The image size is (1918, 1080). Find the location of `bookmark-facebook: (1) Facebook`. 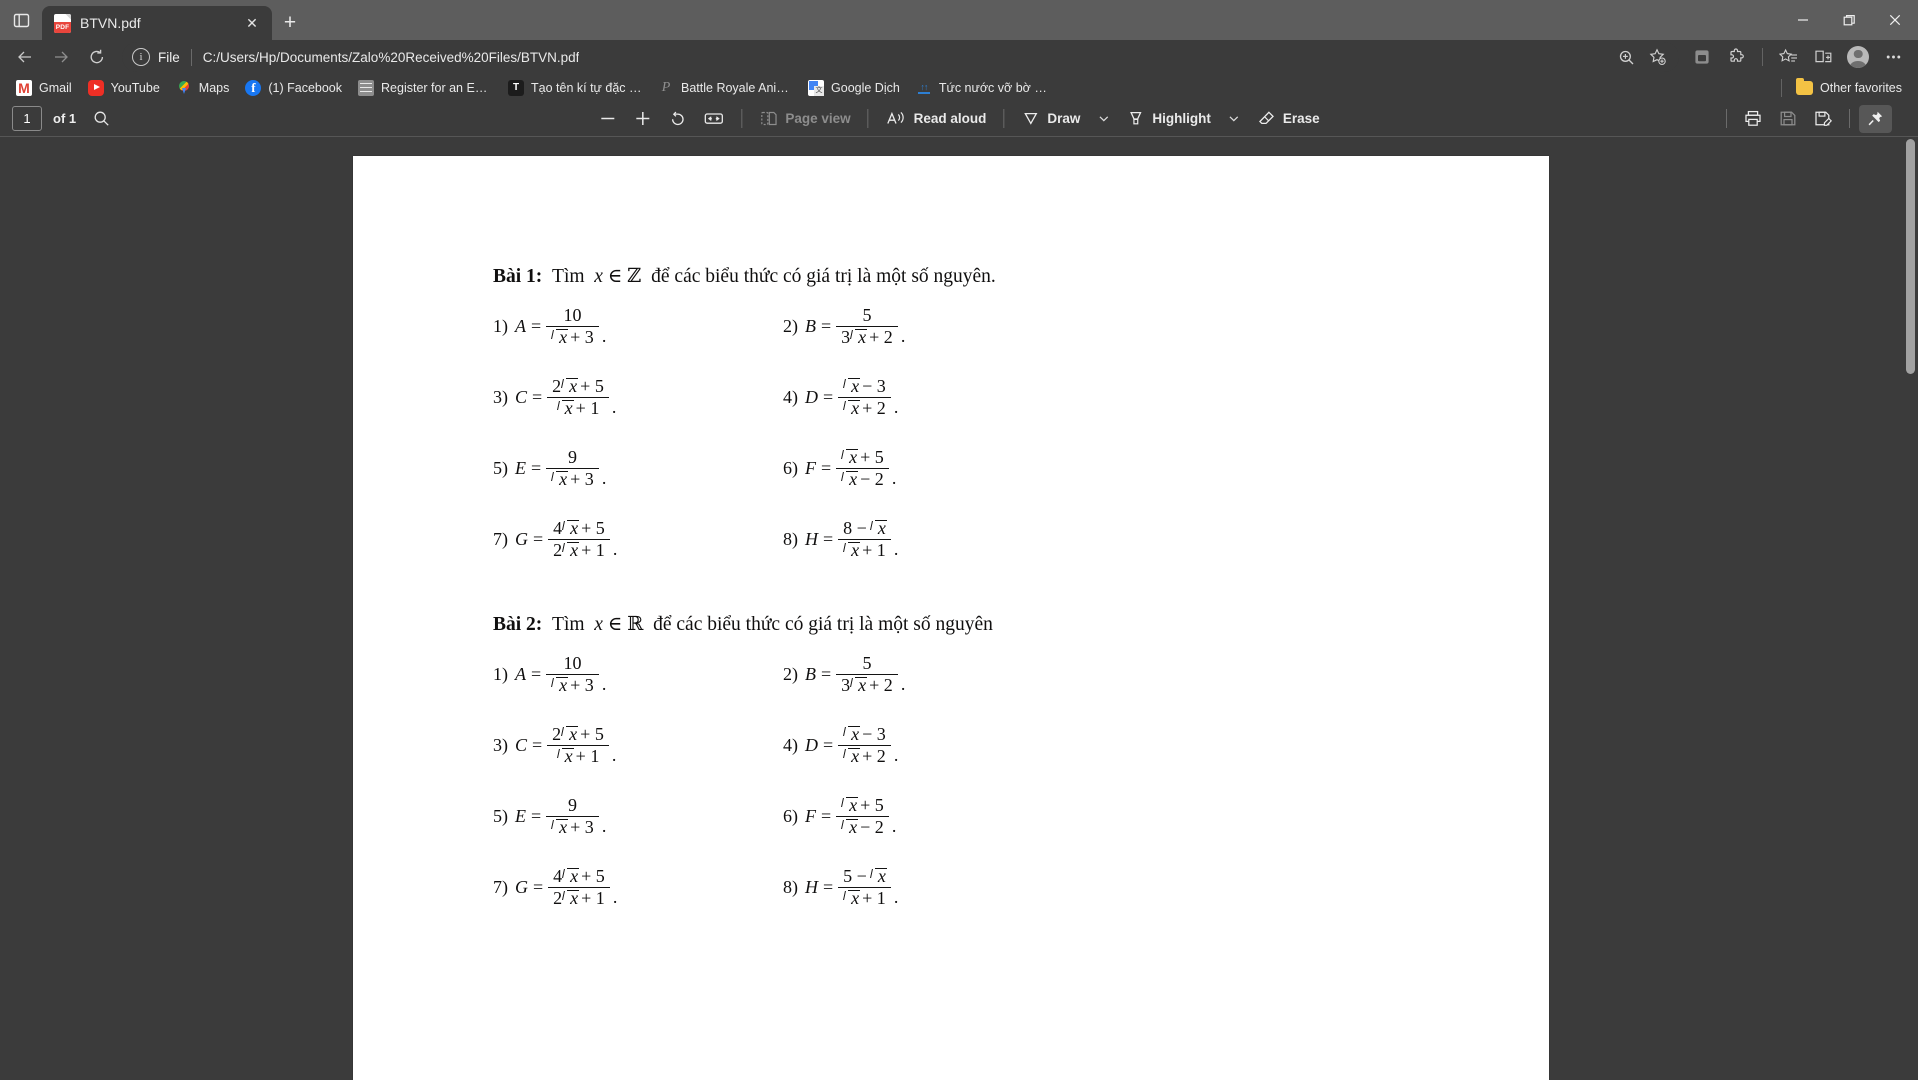

bookmark-facebook: (1) Facebook is located at coordinates (293, 88).